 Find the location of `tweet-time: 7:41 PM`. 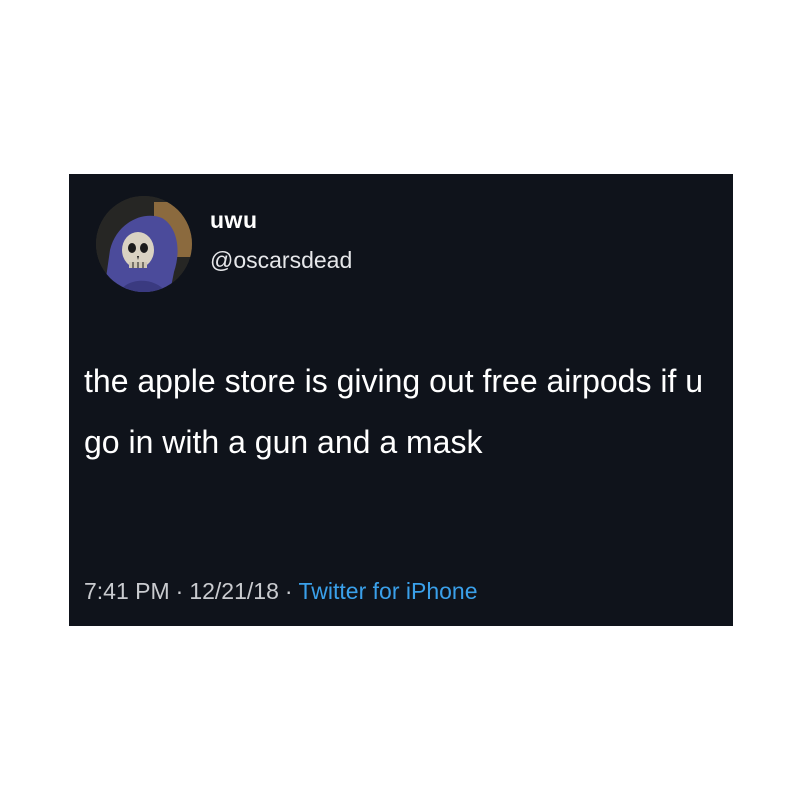

tweet-time: 7:41 PM is located at coordinates (127, 591).